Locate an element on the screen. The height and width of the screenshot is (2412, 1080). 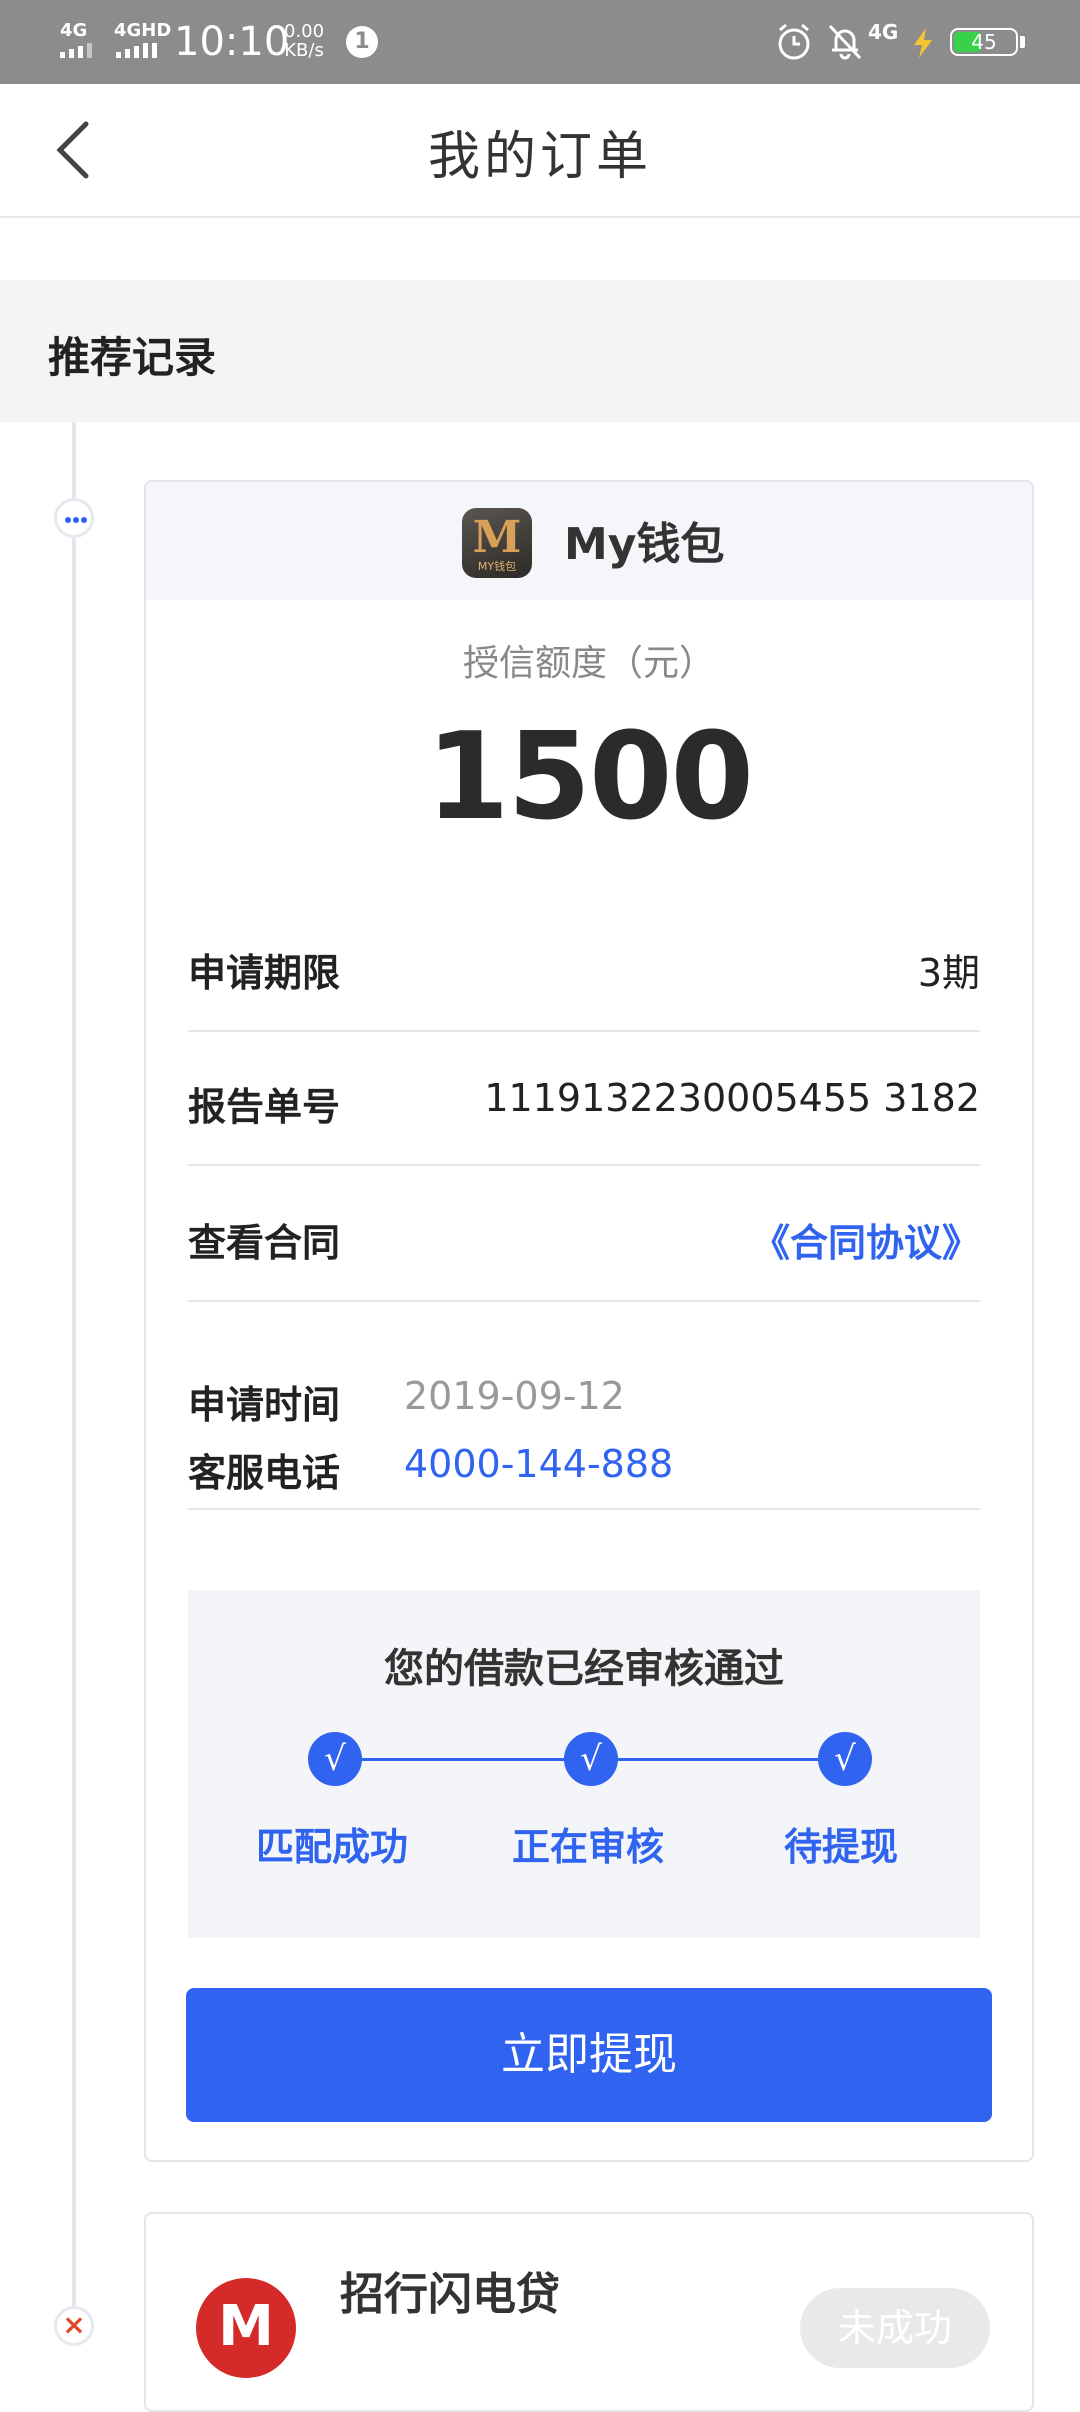
apply-time-label: 申请时间 is located at coordinates (264, 1405).